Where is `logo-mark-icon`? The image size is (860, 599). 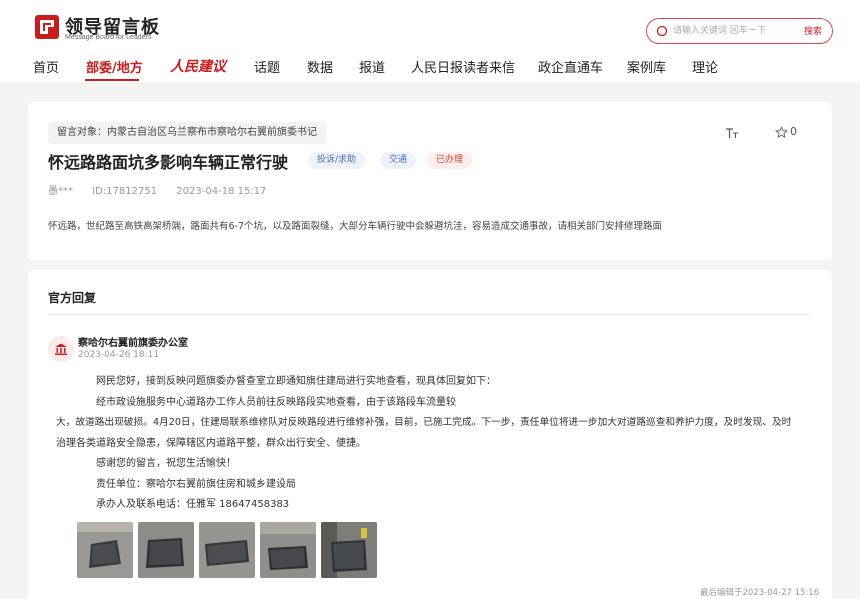
logo-mark-icon is located at coordinates (47, 27).